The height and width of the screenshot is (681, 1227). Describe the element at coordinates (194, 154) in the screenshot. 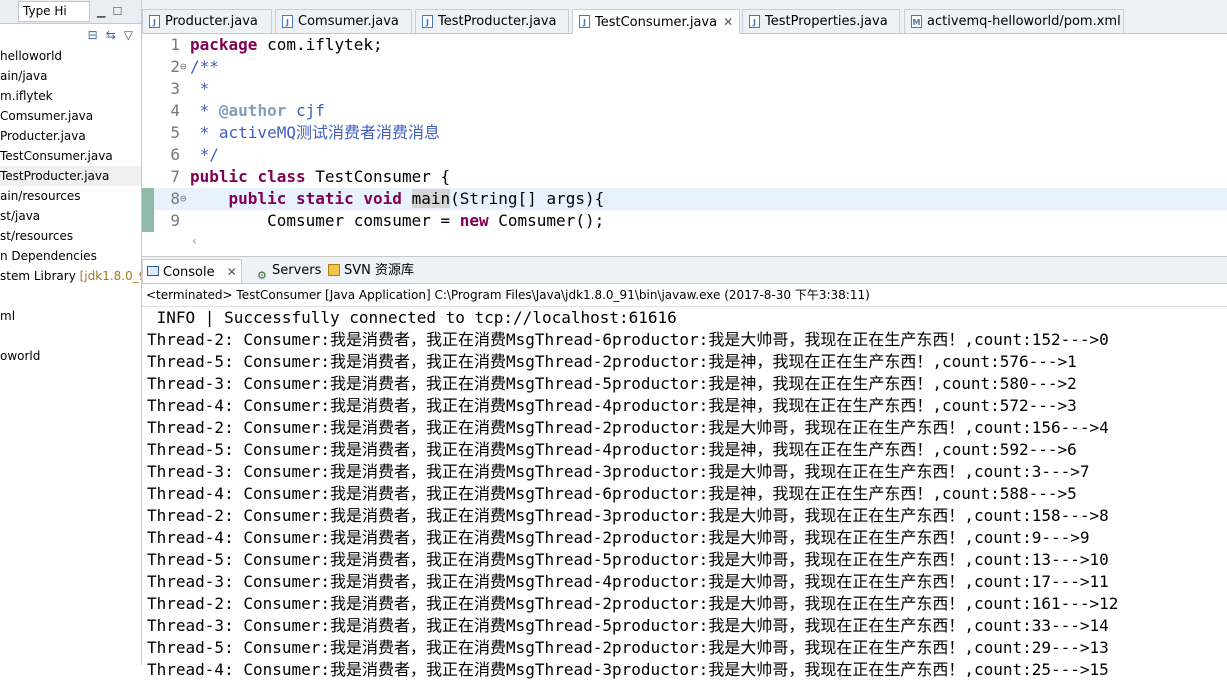

I see `code-line: 6 */` at that location.